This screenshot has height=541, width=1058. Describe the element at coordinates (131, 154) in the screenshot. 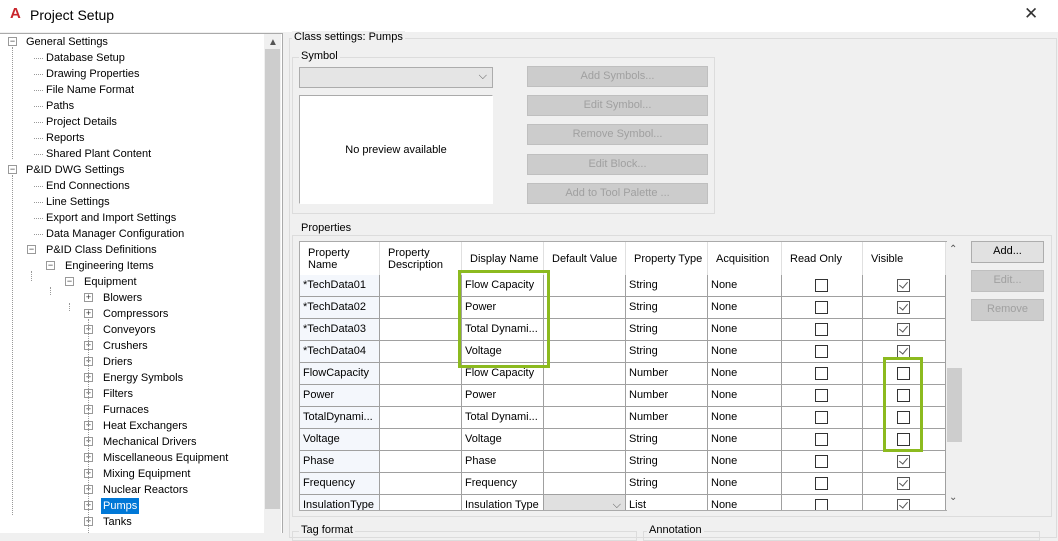

I see `tree-item: Shared Plant Content` at that location.